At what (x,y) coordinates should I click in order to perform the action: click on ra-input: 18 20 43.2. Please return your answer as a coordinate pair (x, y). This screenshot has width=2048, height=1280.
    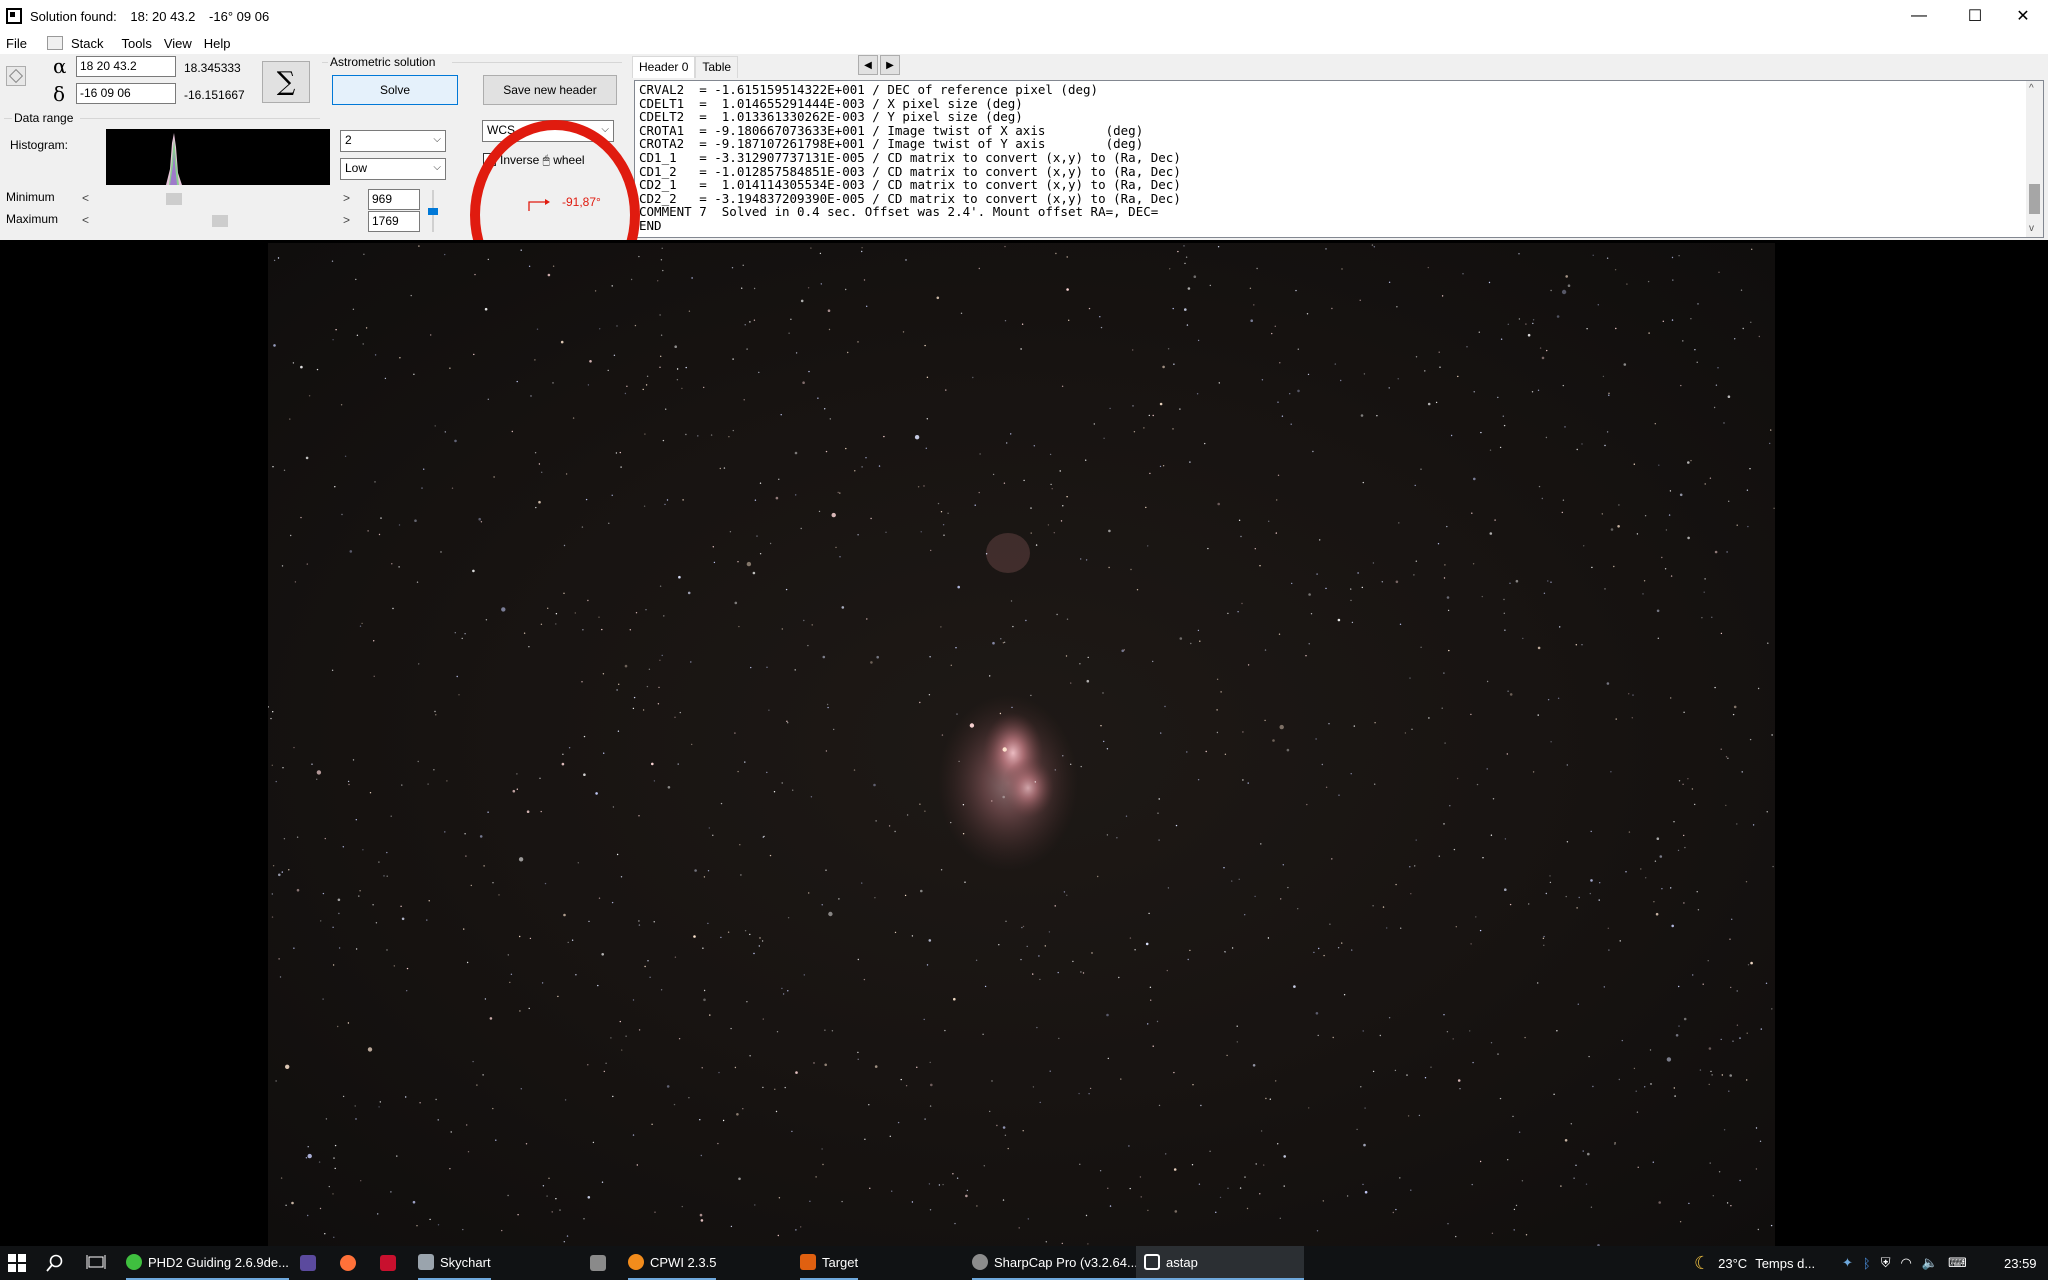
    Looking at the image, I should click on (126, 66).